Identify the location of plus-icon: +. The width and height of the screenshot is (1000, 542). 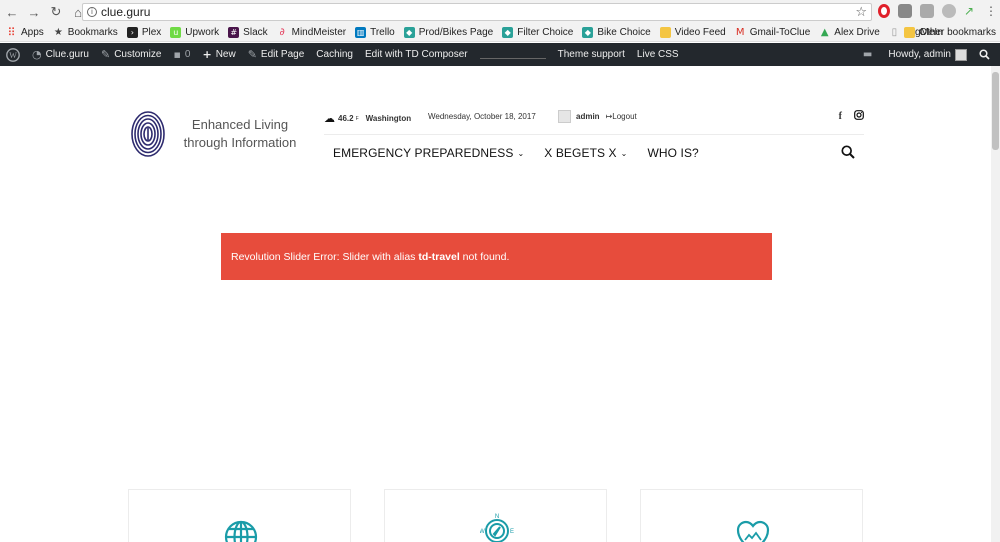
(207, 54).